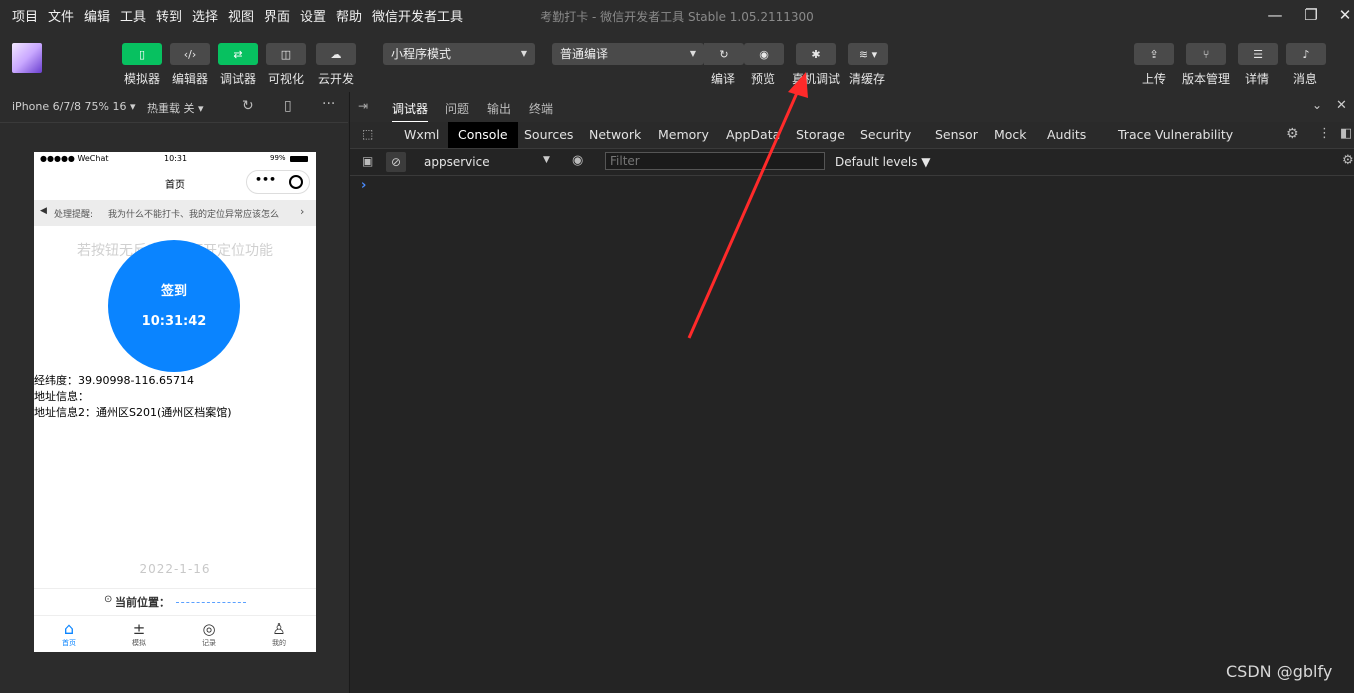 The height and width of the screenshot is (693, 1354). Describe the element at coordinates (238, 54) in the screenshot. I see `debugger-toggle-button: ⇄` at that location.